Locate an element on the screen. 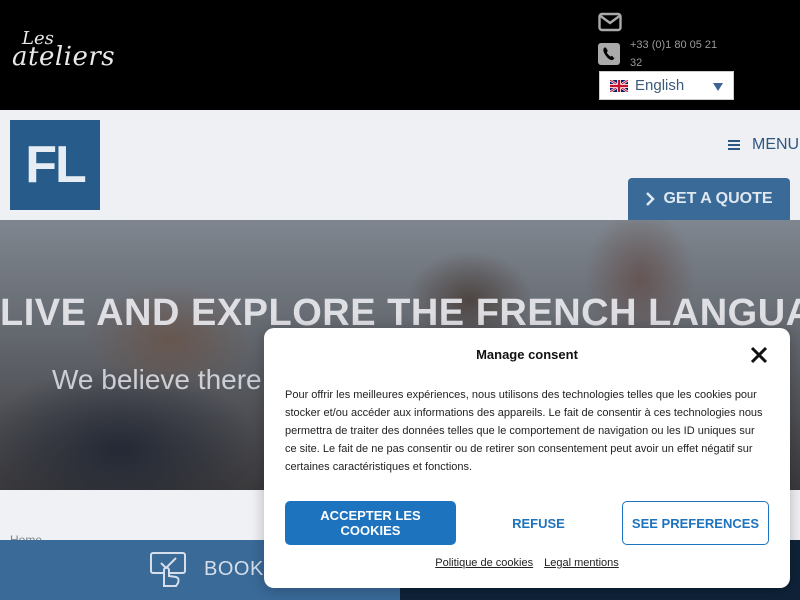 This screenshot has width=800, height=600. phone-number: +33 (0)1 80 05 21 32 is located at coordinates (680, 54).